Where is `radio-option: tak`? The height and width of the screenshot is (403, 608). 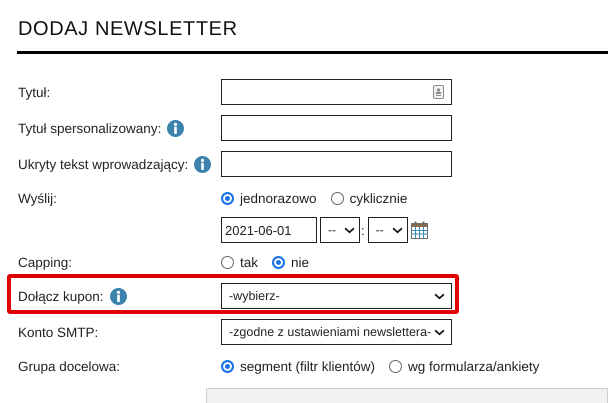
radio-option: tak is located at coordinates (239, 262).